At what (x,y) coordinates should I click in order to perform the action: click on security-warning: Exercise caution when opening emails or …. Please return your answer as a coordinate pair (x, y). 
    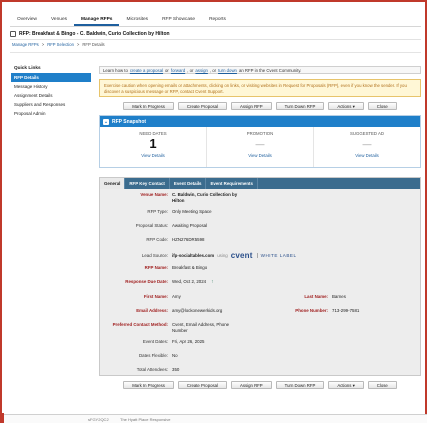
    Looking at the image, I should click on (260, 88).